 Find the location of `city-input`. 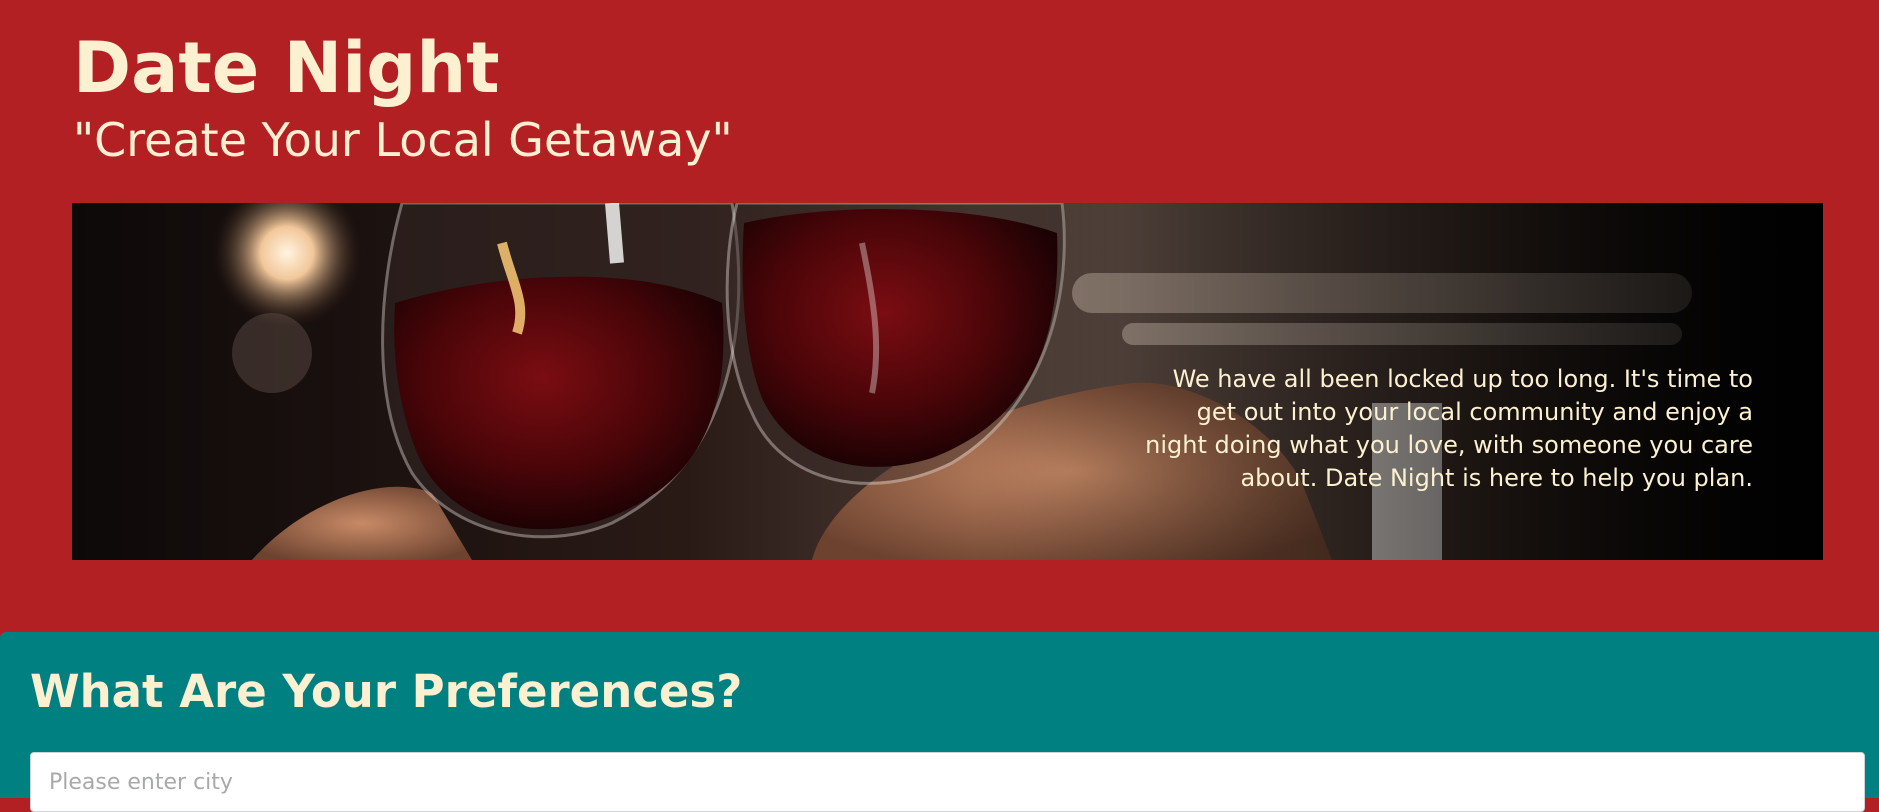

city-input is located at coordinates (947, 782).